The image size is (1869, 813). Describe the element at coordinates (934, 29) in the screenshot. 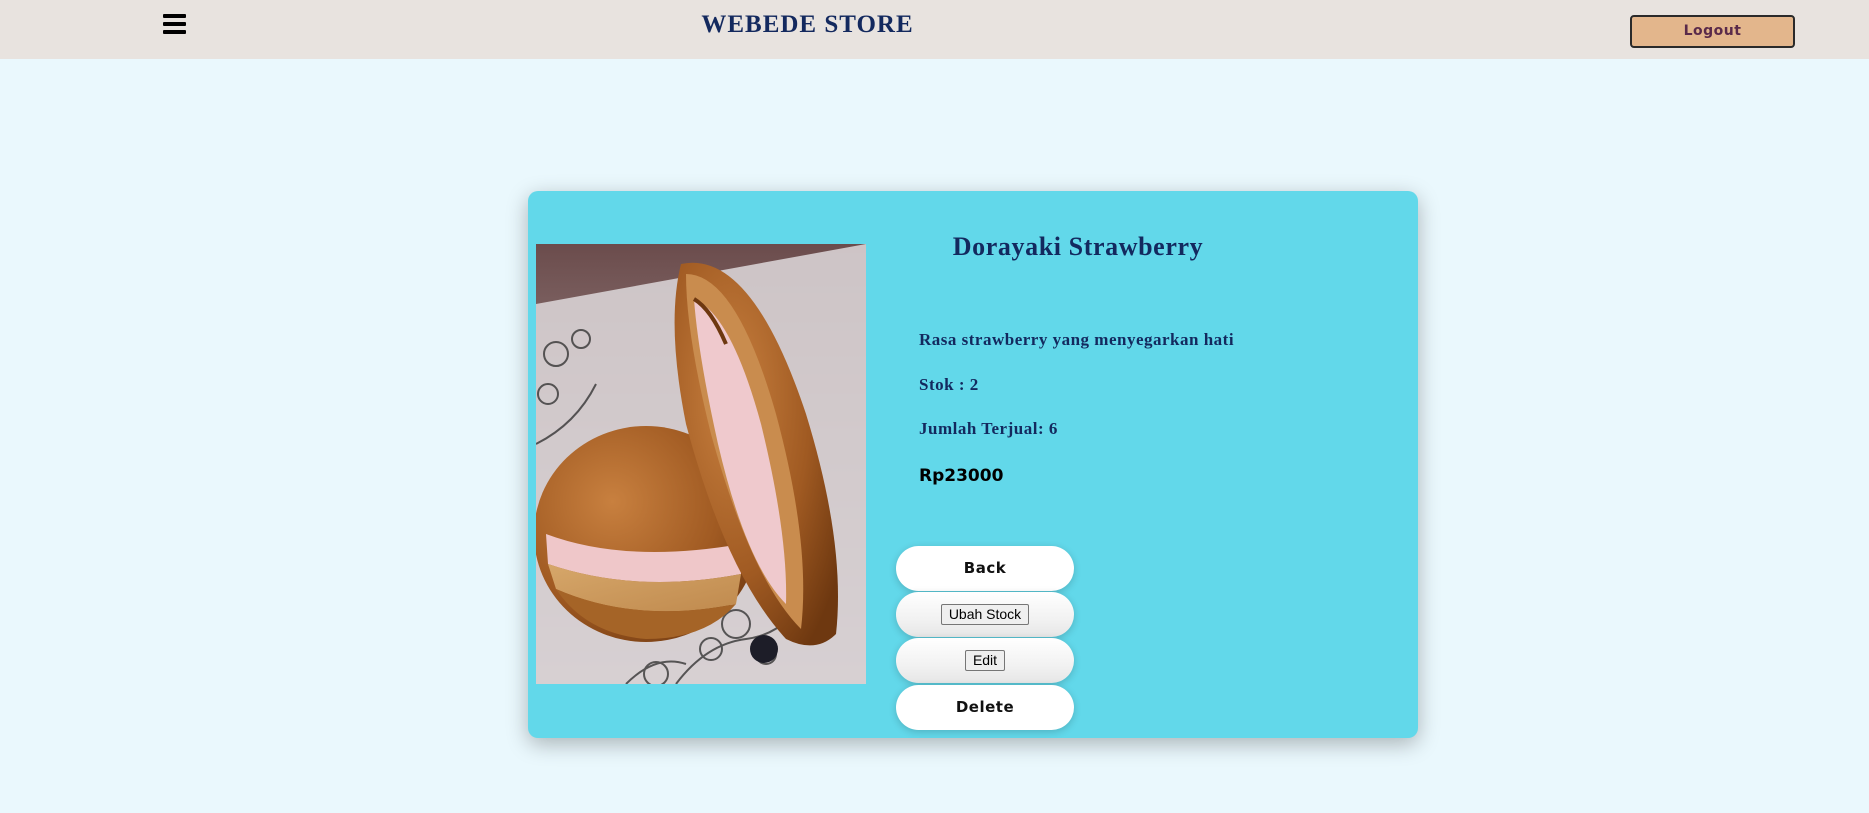

I see `navbar: WEBEDE STORE Logout` at that location.